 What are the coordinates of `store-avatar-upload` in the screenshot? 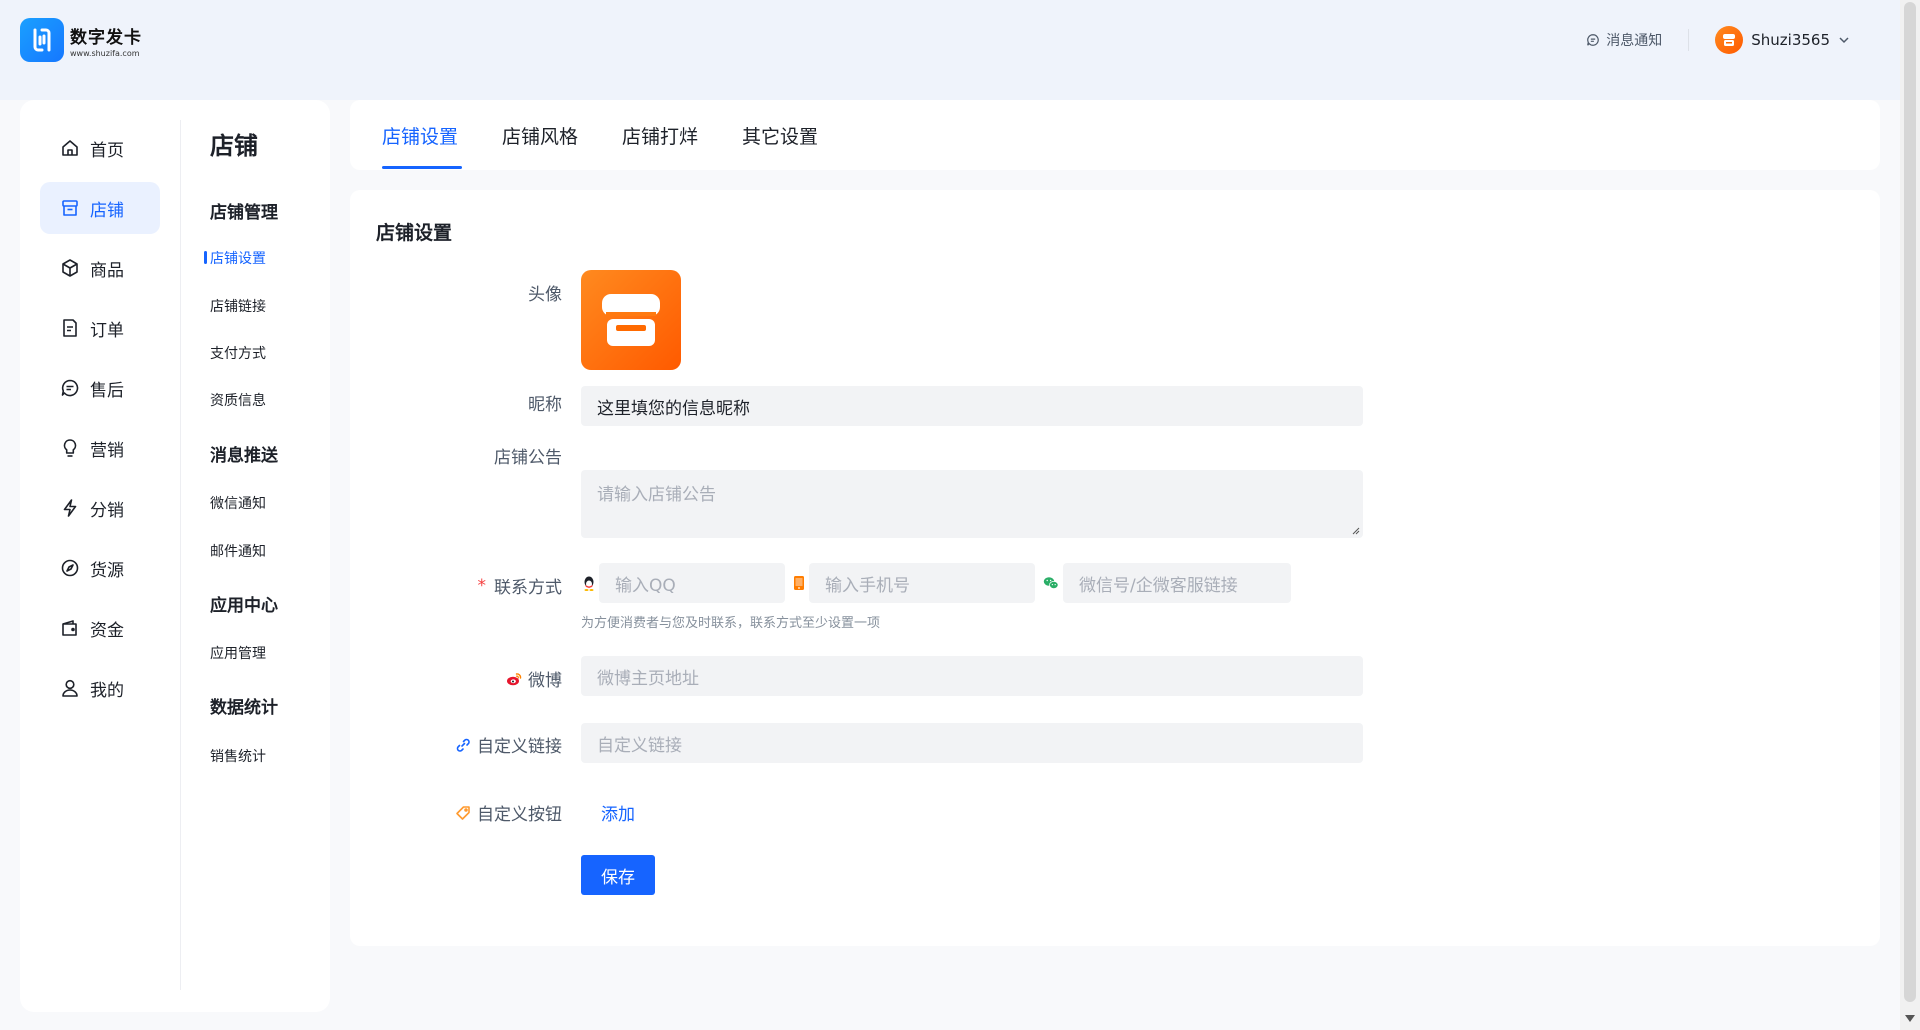 It's located at (631, 320).